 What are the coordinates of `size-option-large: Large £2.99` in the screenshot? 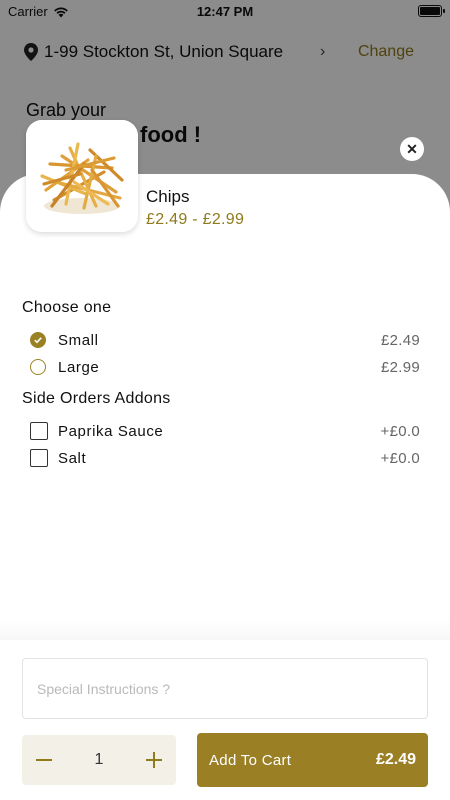 It's located at (225, 367).